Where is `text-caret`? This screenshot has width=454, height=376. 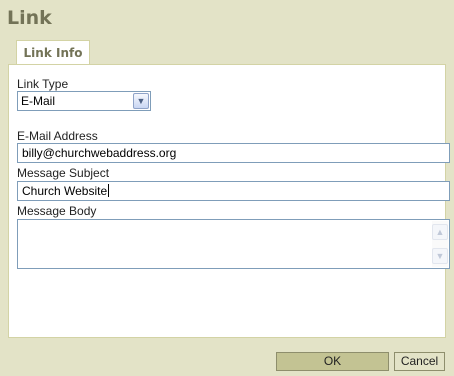
text-caret is located at coordinates (109, 190).